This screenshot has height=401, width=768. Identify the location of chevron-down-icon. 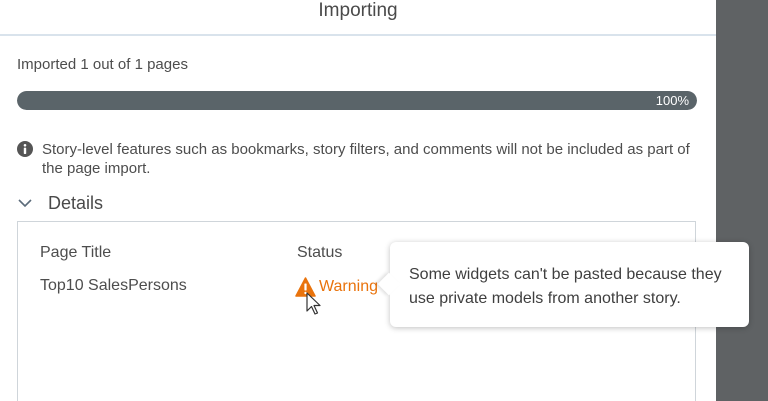
(25, 203).